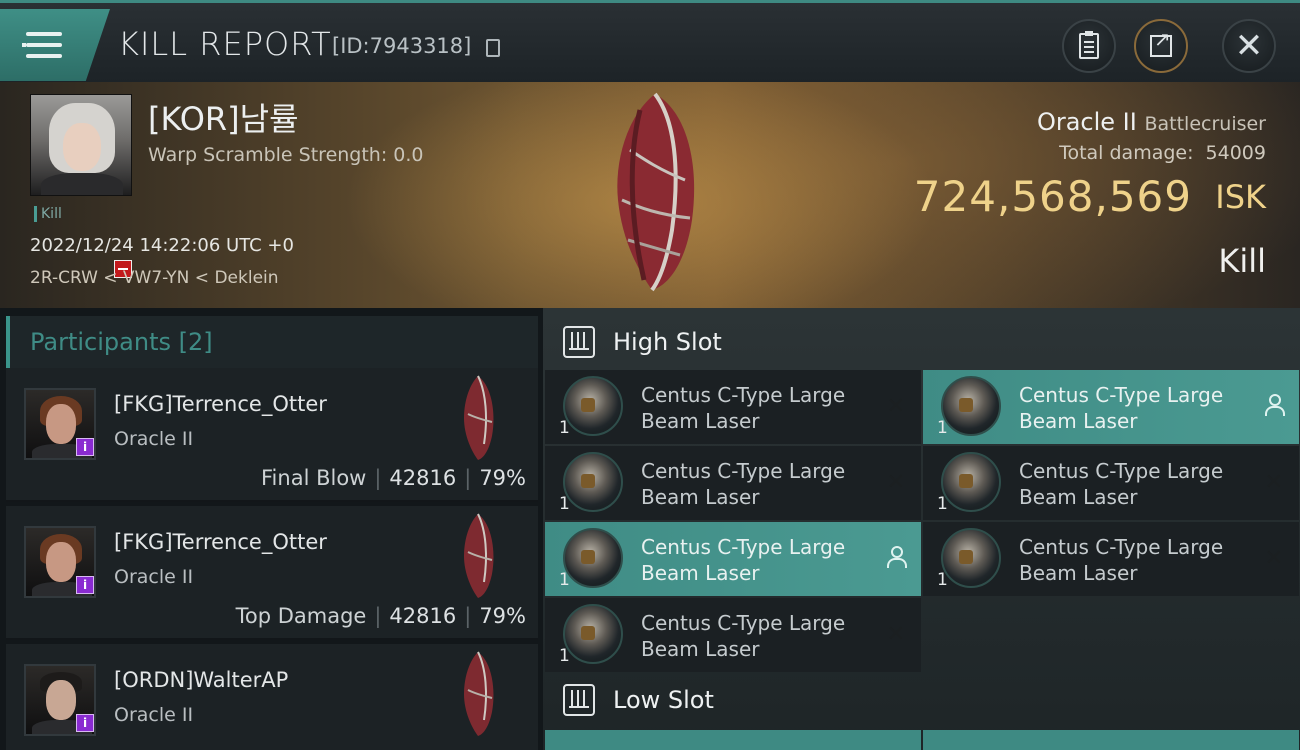  I want to click on ship-class: Battlecruiser, so click(1205, 124).